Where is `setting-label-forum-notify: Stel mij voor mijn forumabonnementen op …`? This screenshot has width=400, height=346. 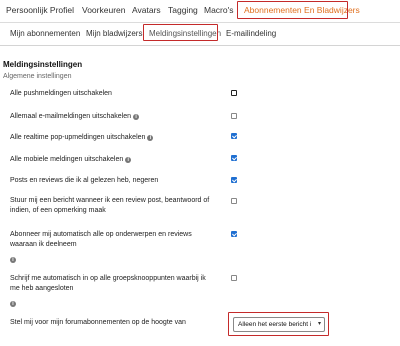
setting-label-forum-notify: Stel mij voor mijn forumabonnementen op … is located at coordinates (98, 322).